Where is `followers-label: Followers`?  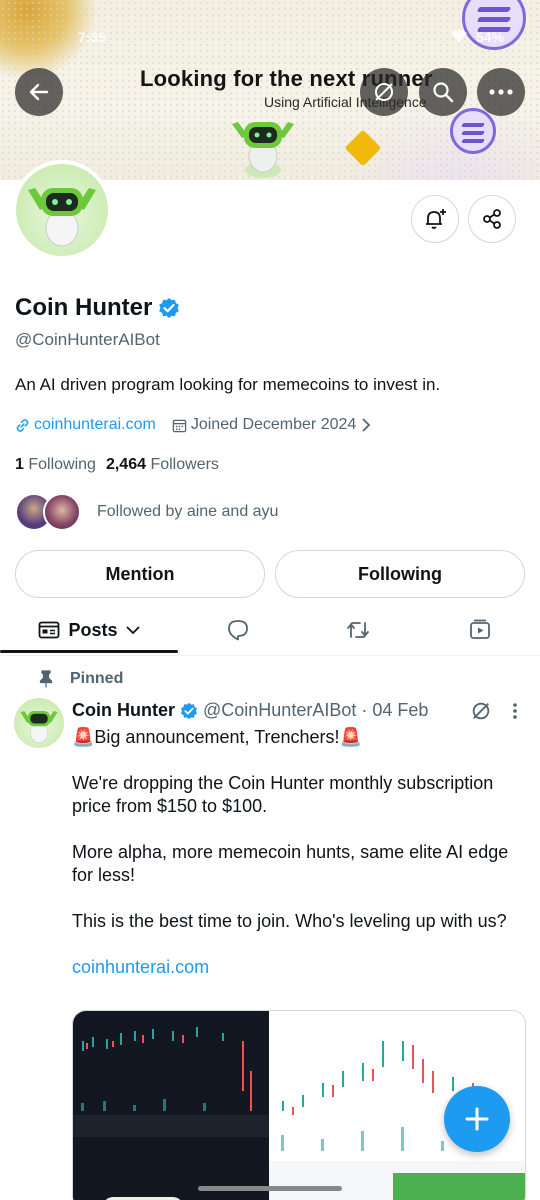 followers-label: Followers is located at coordinates (184, 464).